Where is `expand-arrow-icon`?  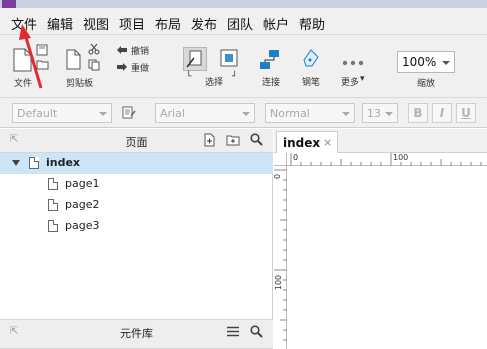 expand-arrow-icon is located at coordinates (16, 163).